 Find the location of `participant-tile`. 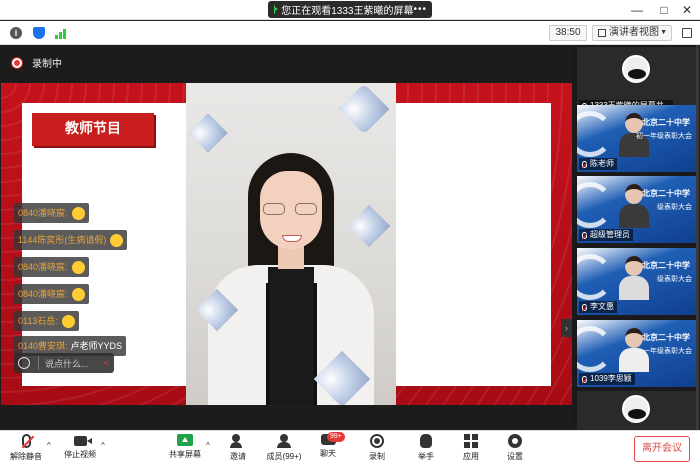

participant-tile is located at coordinates (636, 410).